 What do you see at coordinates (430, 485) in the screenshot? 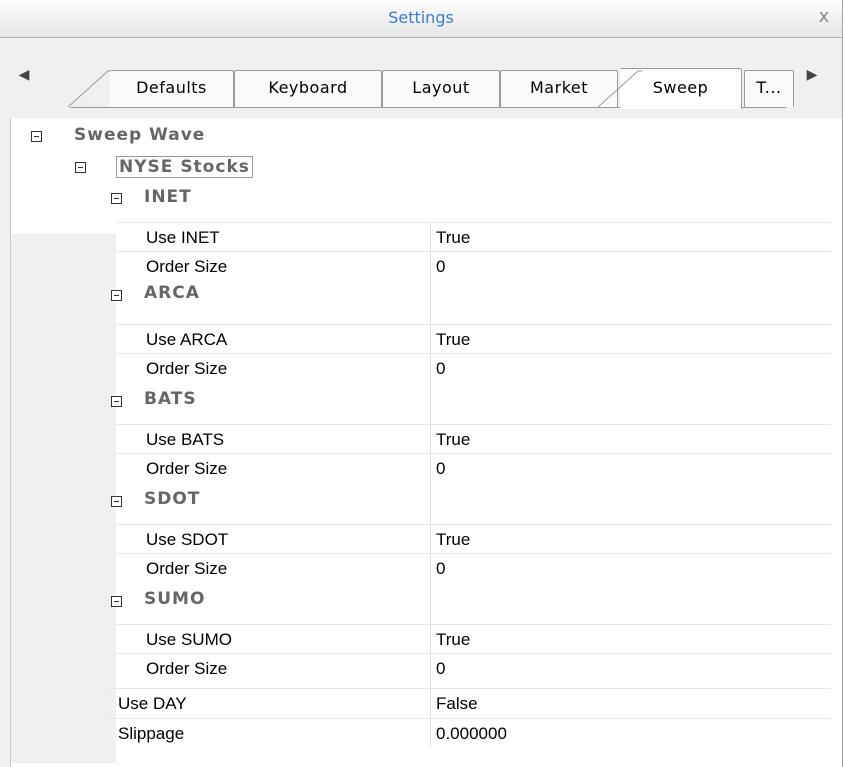
I see `column-divider` at bounding box center [430, 485].